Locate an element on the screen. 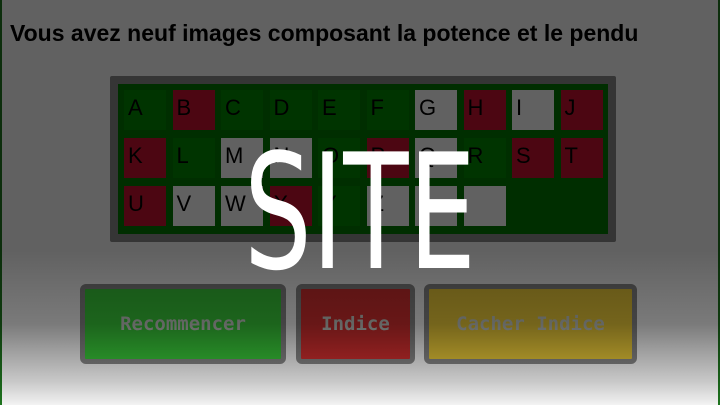 Image resolution: width=720 pixels, height=405 pixels. key-i: I is located at coordinates (533, 110).